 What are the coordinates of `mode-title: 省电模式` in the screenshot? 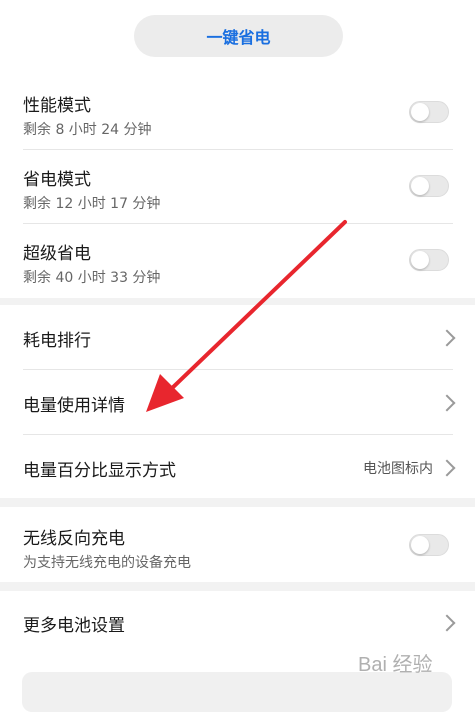 It's located at (57, 180).